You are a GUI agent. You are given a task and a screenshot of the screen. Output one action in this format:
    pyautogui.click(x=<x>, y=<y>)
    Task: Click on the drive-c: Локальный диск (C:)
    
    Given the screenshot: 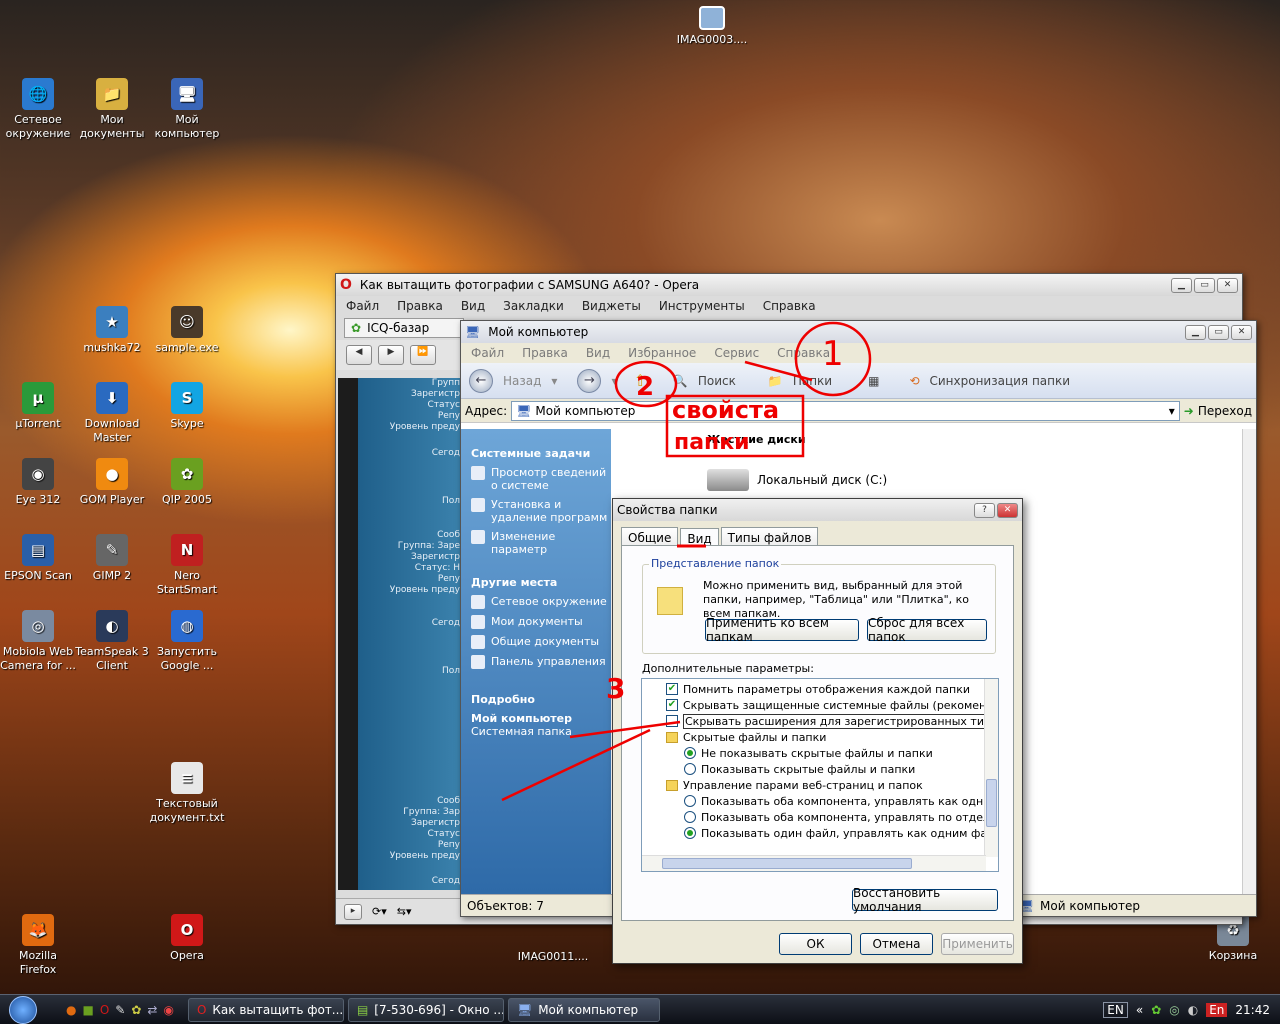 What is the action you would take?
    pyautogui.click(x=797, y=480)
    